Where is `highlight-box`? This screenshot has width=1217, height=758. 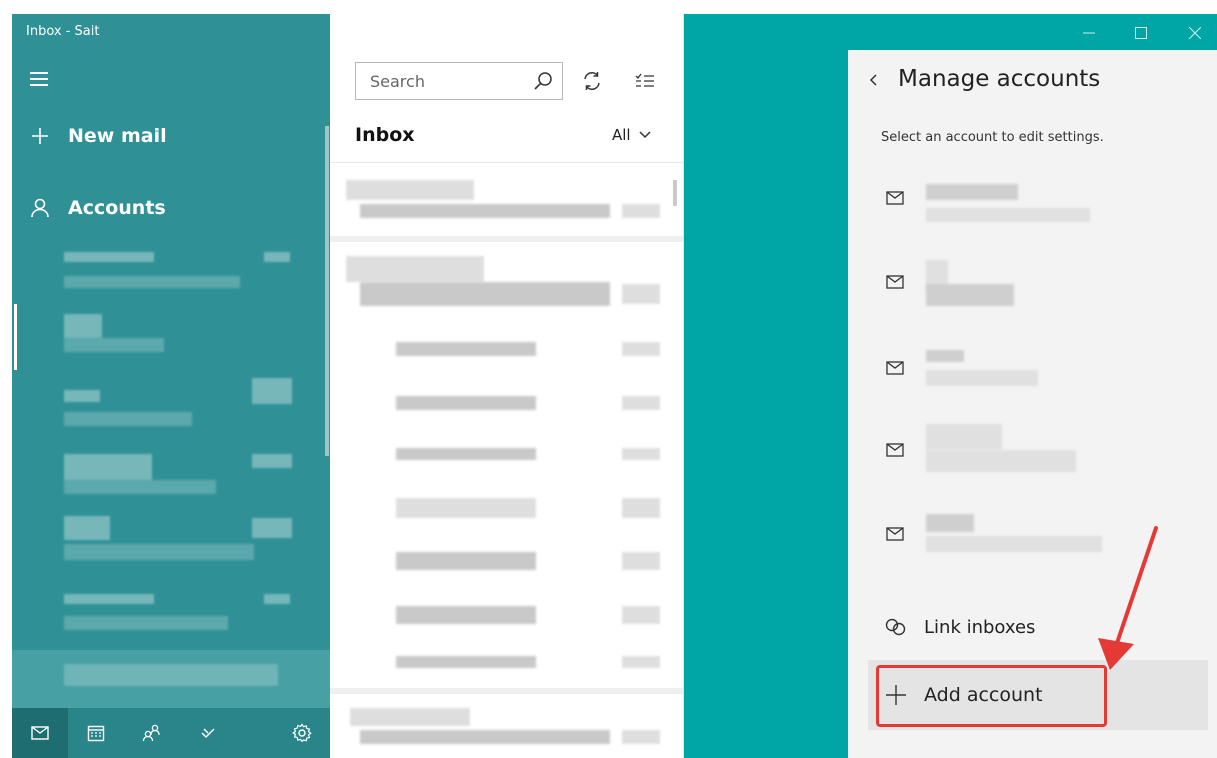 highlight-box is located at coordinates (991, 696).